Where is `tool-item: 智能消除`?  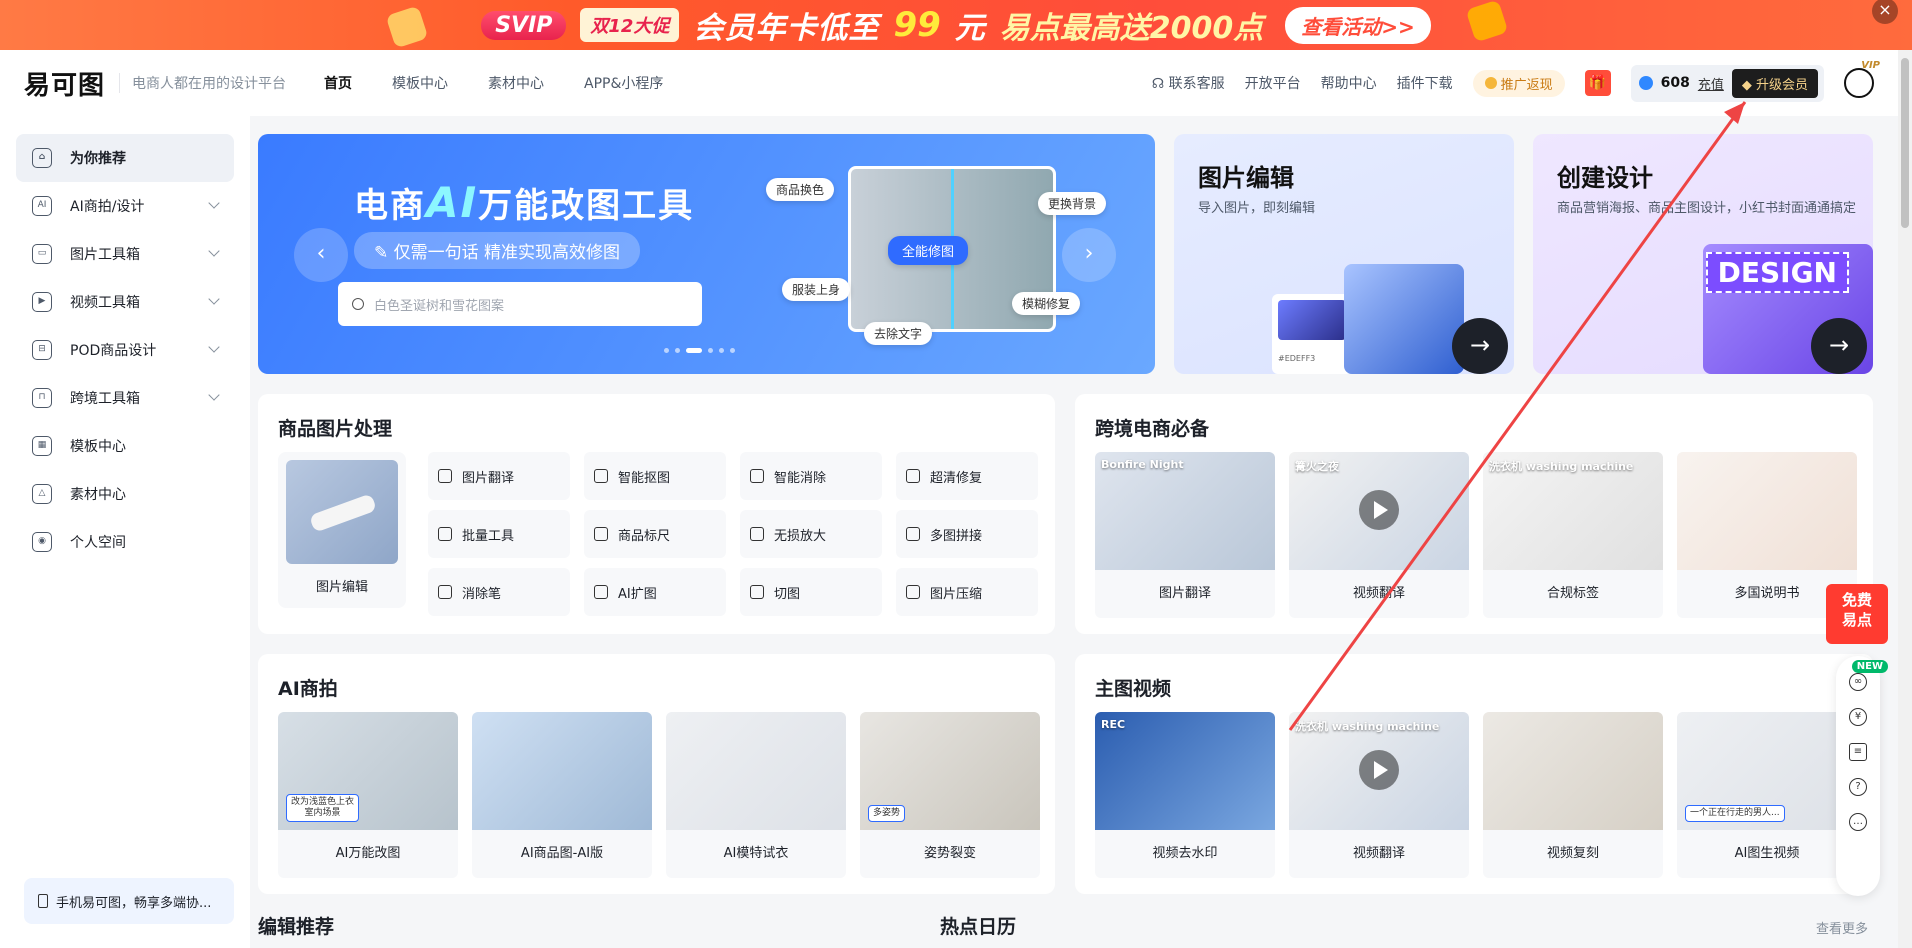 tool-item: 智能消除 is located at coordinates (811, 476).